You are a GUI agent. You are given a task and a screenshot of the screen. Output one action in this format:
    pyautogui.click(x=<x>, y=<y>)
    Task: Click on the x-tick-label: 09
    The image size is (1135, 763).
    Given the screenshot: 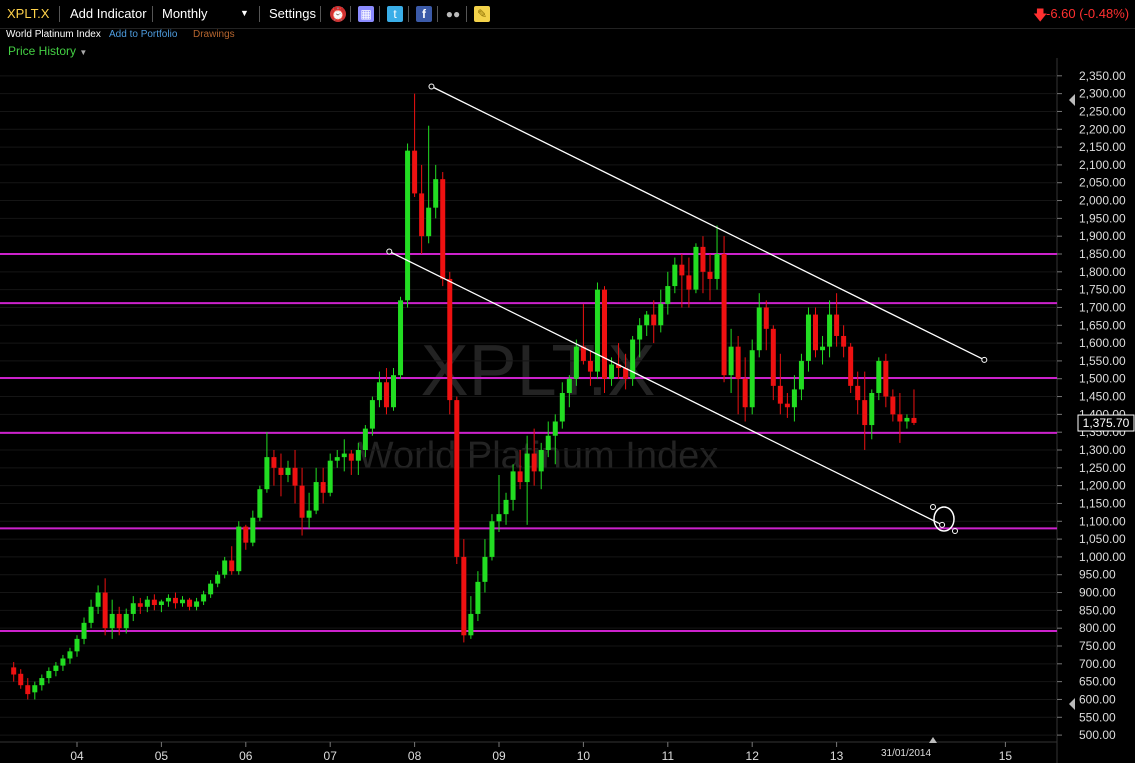 What is the action you would take?
    pyautogui.click(x=499, y=756)
    